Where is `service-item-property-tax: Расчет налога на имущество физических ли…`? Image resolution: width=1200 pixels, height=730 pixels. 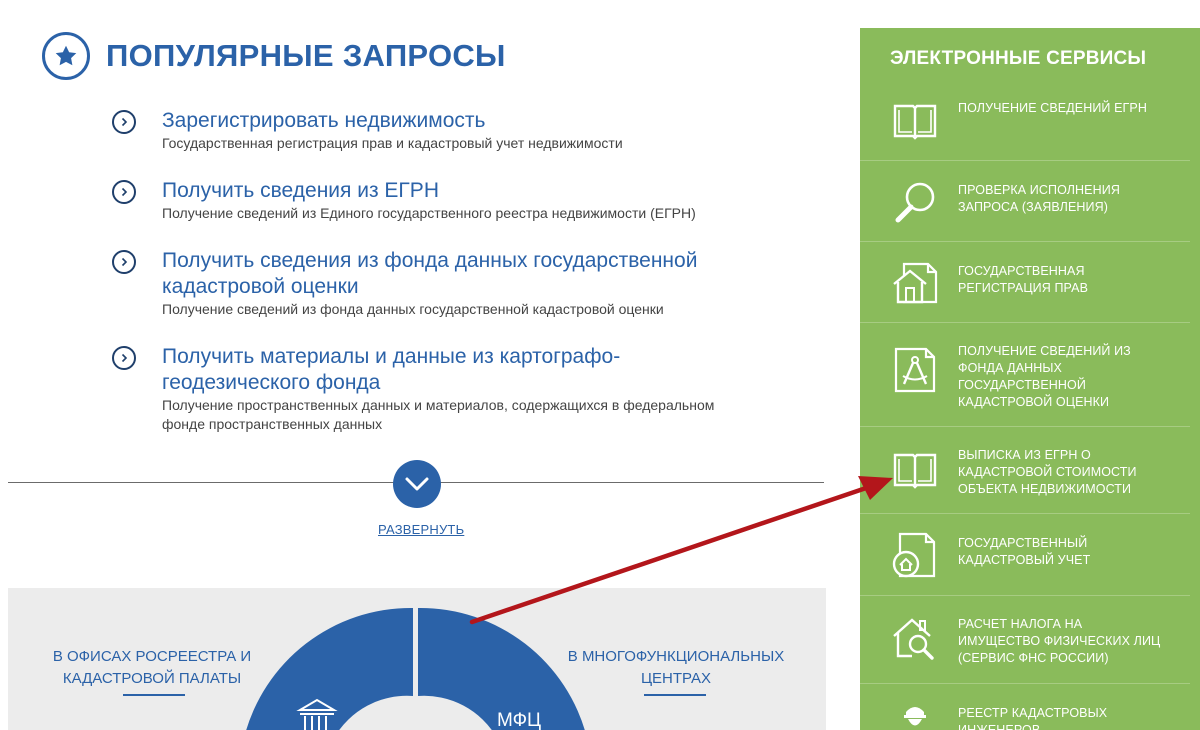
service-item-property-tax: Расчет налога на имущество физических ли… is located at coordinates (1025, 639).